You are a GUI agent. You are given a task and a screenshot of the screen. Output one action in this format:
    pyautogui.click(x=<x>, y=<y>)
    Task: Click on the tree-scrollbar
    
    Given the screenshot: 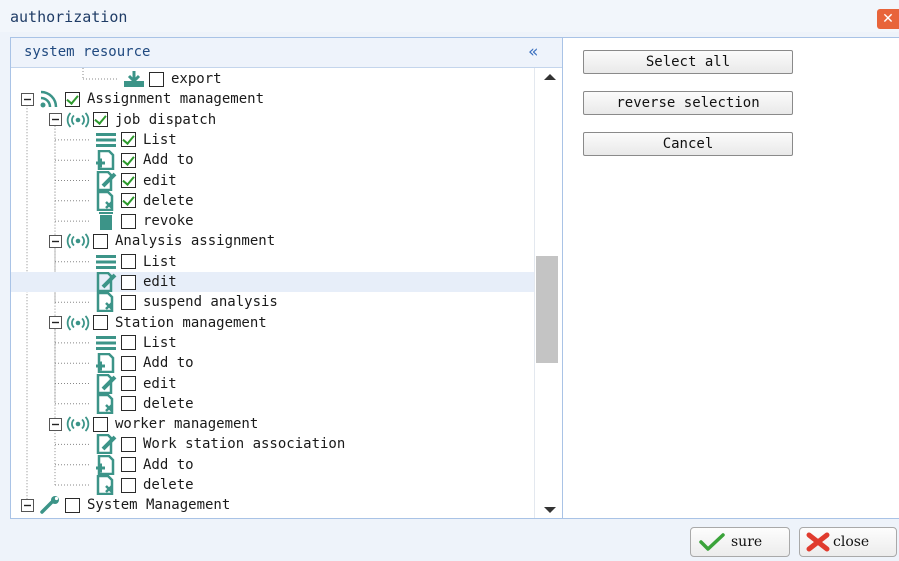 What is the action you would take?
    pyautogui.click(x=548, y=293)
    